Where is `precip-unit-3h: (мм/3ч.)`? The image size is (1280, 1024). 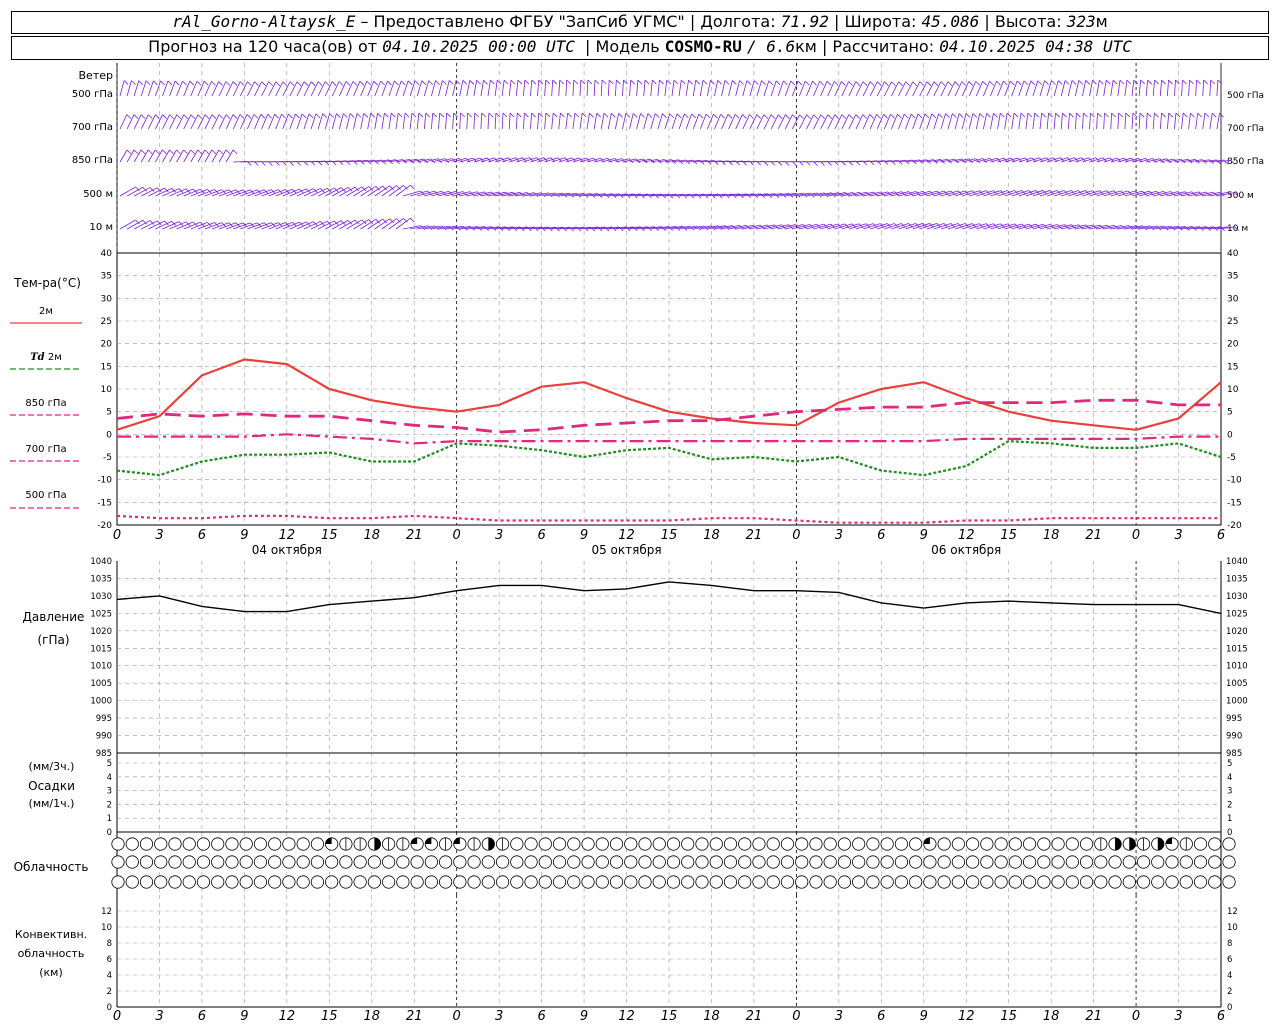 precip-unit-3h: (мм/3ч.) is located at coordinates (51, 766).